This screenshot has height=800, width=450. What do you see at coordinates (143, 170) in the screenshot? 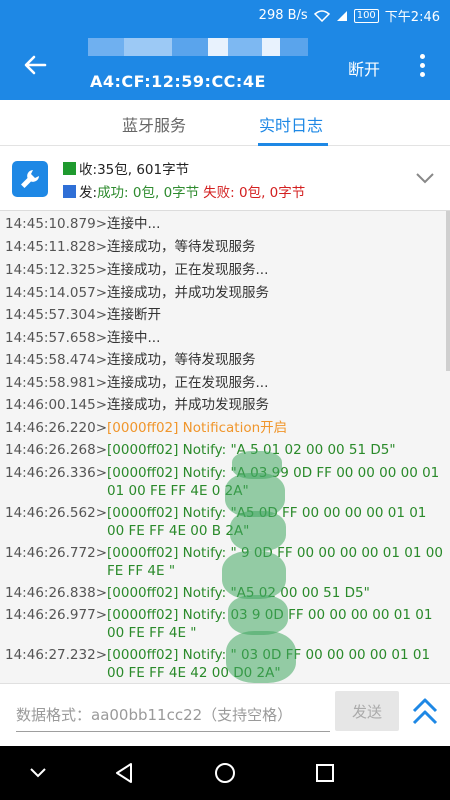
I see `receive-value: 35包, 601字节` at bounding box center [143, 170].